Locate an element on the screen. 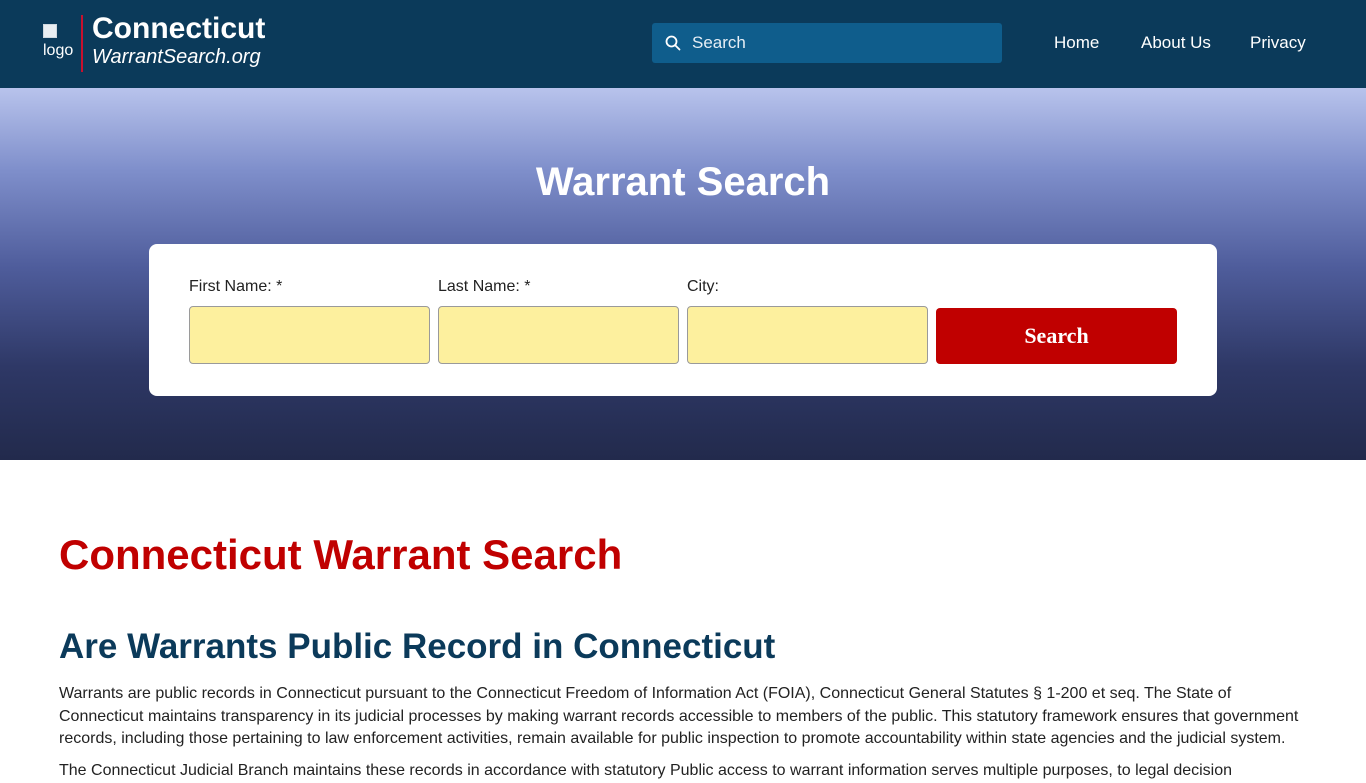  city-input is located at coordinates (807, 335).